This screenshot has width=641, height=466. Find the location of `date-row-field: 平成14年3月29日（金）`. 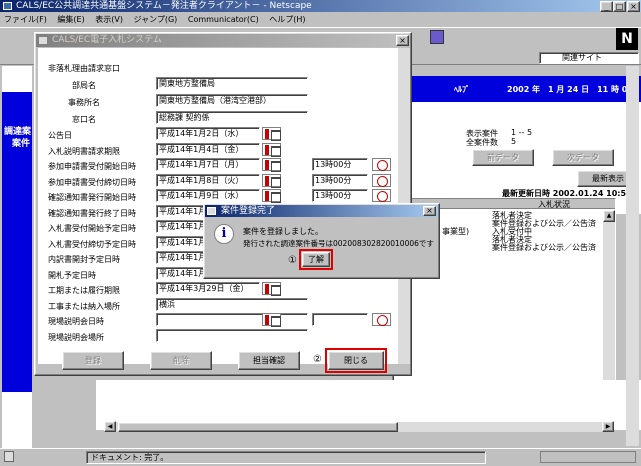

date-row-field: 平成14年3月29日（金） is located at coordinates (208, 288).